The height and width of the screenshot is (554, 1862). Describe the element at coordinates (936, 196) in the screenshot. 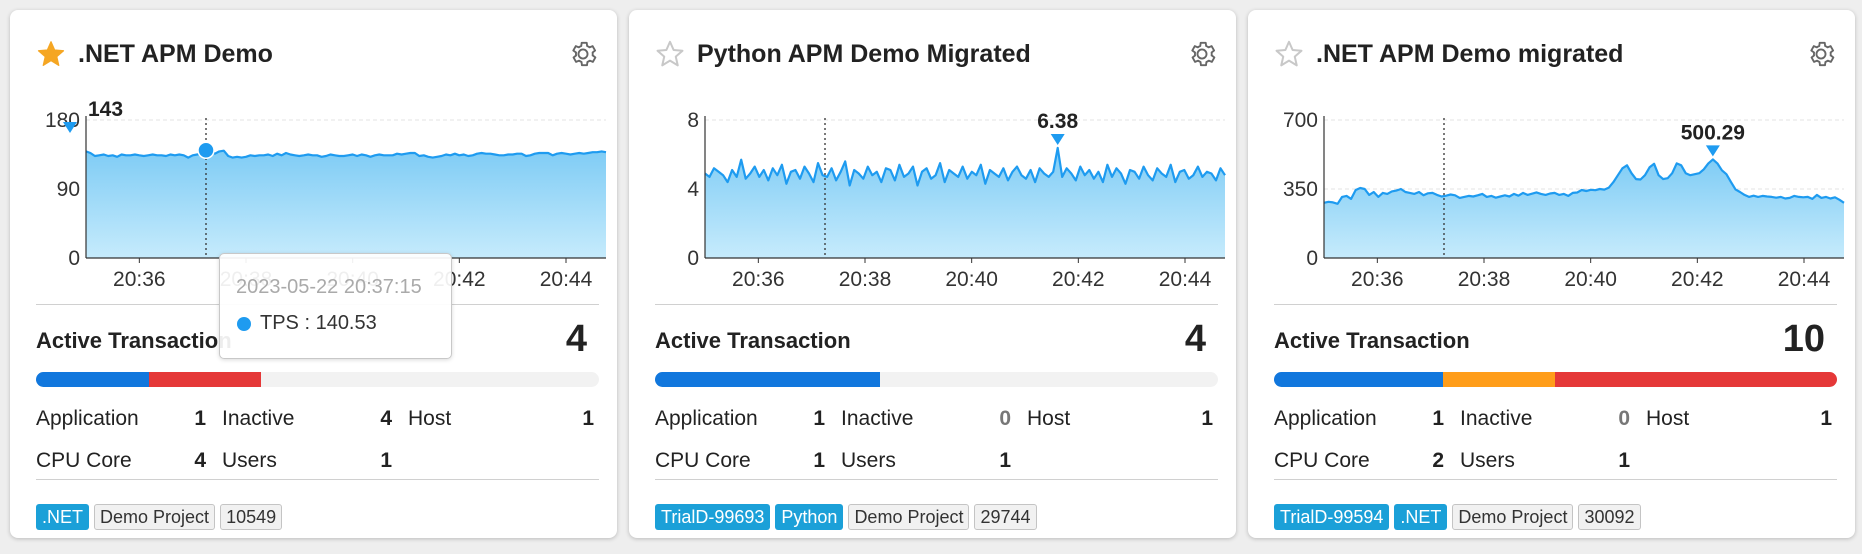

I see `tps-chart: 8 4 0 20:36 20:38 20:40 20:42 20:44 6.38` at that location.